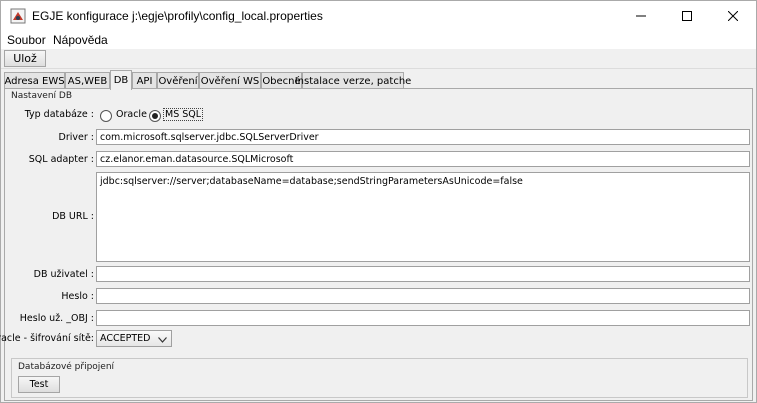  What do you see at coordinates (125, 338) in the screenshot?
I see `encryption-select-value: ACCEPTED` at bounding box center [125, 338].